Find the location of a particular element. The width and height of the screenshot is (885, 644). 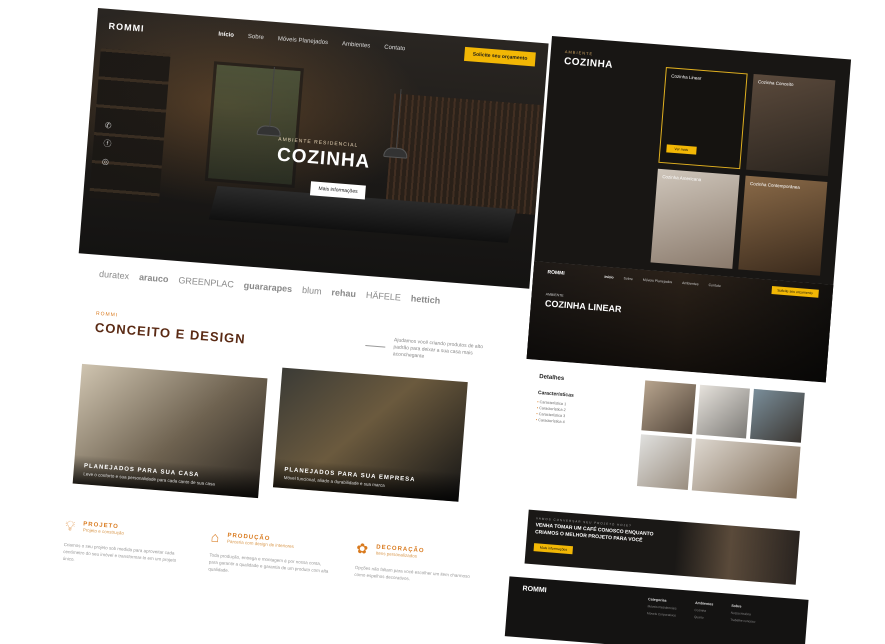

tile-label: Cozinha Linear is located at coordinates (686, 77).